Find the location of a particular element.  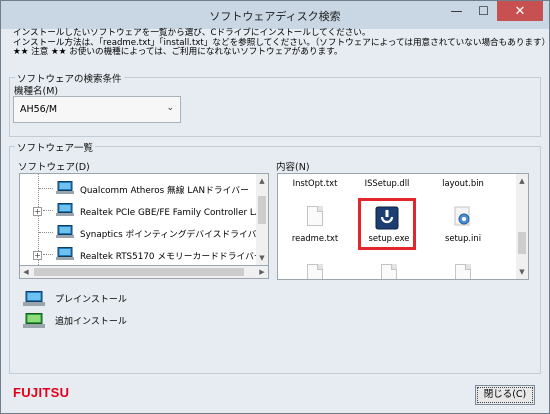

tree-scroll-thumb is located at coordinates (262, 210).